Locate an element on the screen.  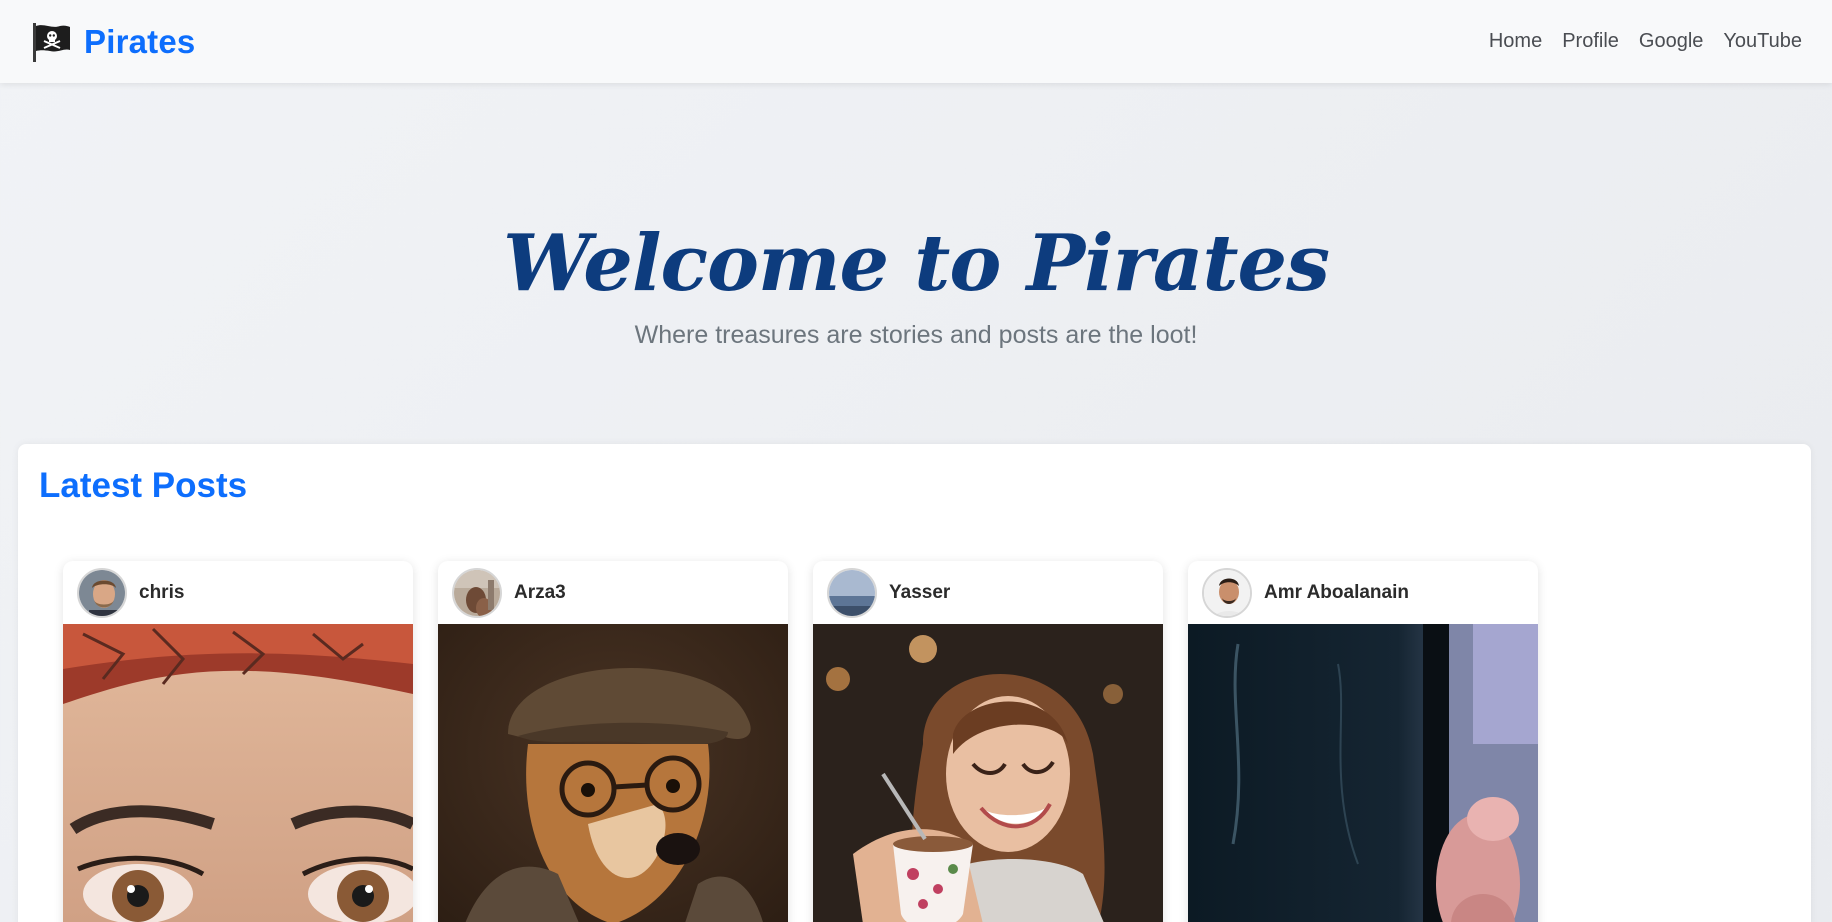
nav-links: Home Profile Google YouTube is located at coordinates (1645, 41).